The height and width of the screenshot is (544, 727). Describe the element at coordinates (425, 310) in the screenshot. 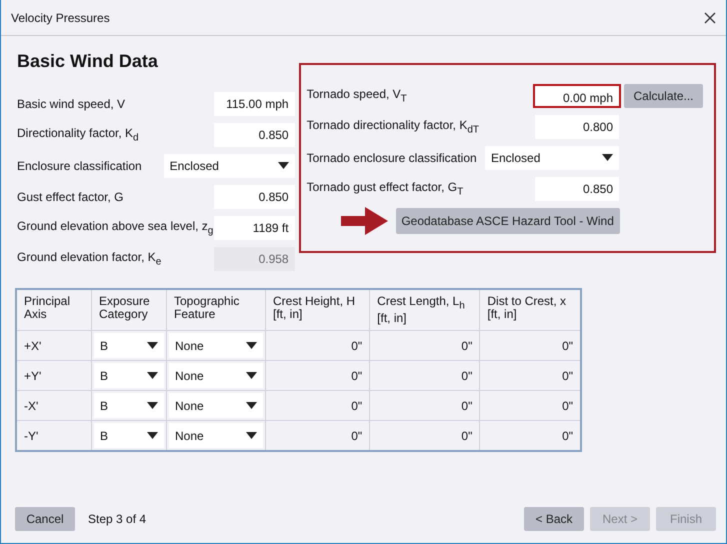

I see `column-header: Crest Length, L$_{h}$ [ft, in]` at that location.